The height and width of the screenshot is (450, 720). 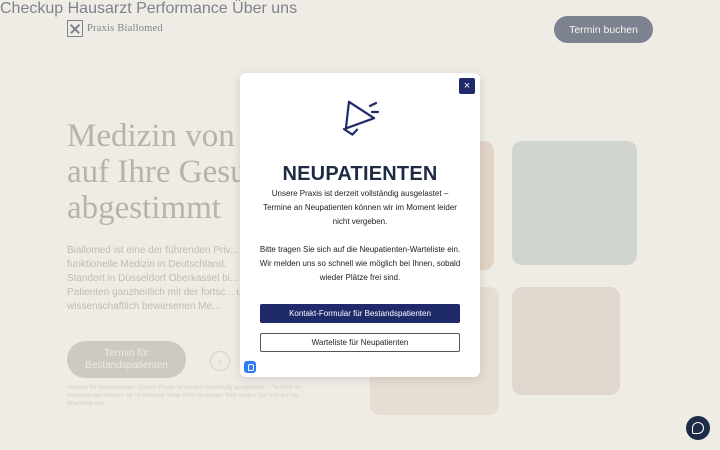 I want to click on chat-icon, so click(x=698, y=428).